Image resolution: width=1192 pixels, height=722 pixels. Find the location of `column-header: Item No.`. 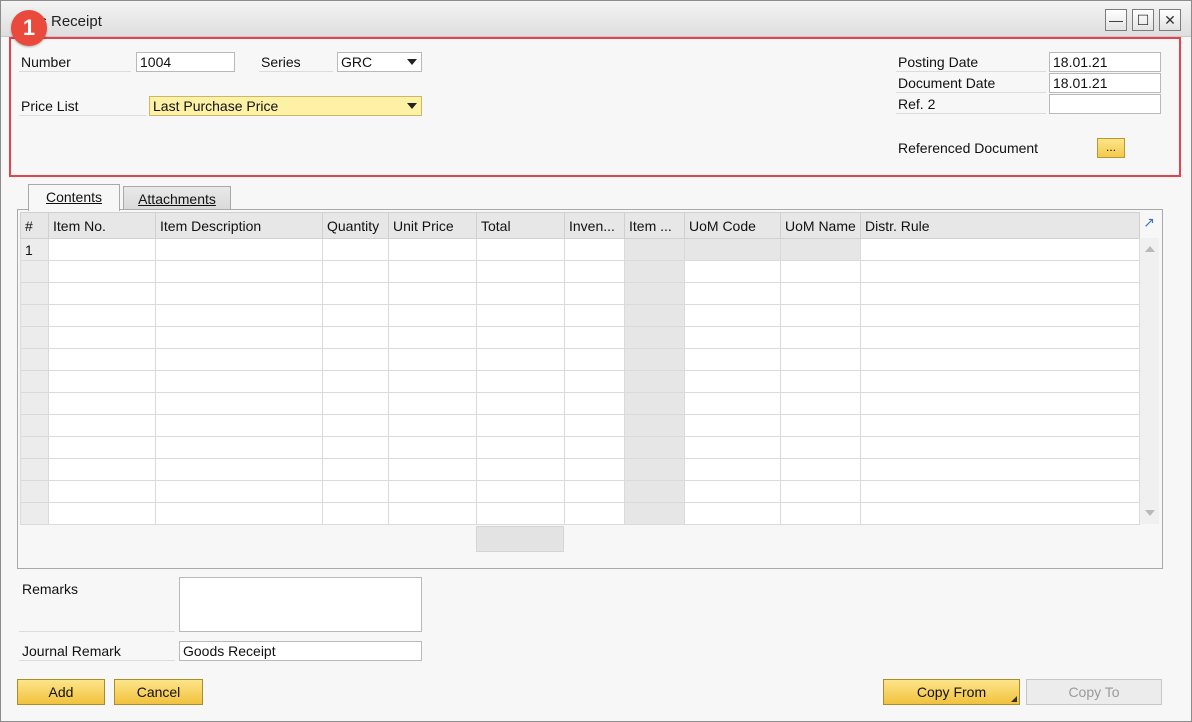

column-header: Item No. is located at coordinates (102, 225).